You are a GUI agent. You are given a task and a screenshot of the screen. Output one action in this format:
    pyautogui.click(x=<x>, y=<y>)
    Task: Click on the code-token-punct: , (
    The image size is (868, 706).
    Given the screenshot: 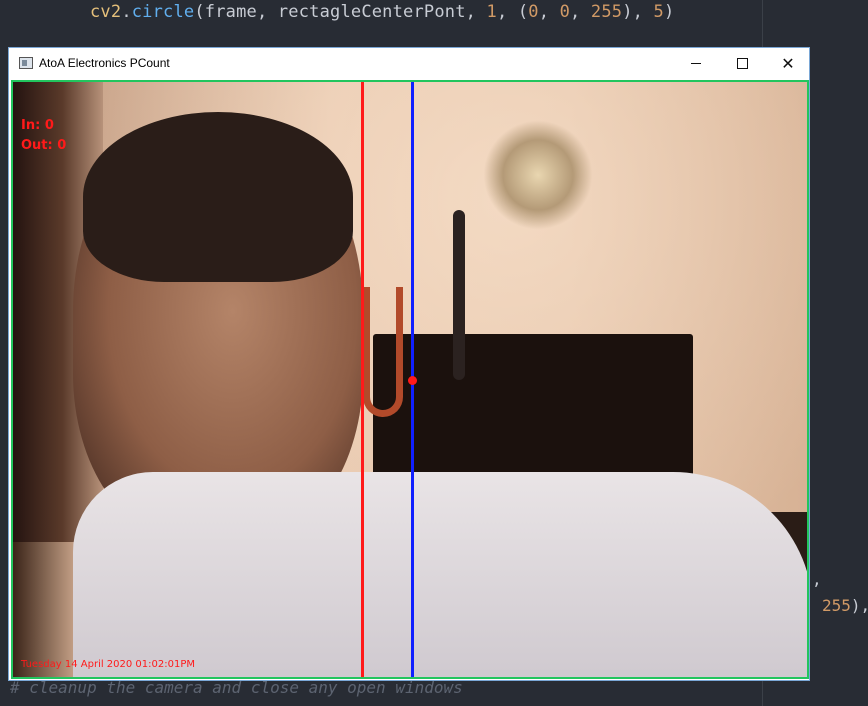 What is the action you would take?
    pyautogui.click(x=512, y=12)
    